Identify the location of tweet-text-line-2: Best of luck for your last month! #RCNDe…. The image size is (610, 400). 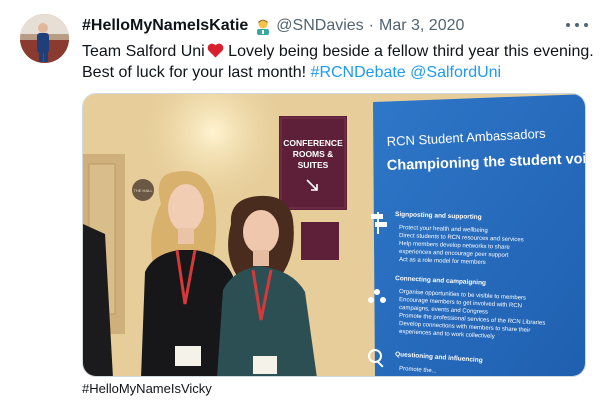
(342, 72).